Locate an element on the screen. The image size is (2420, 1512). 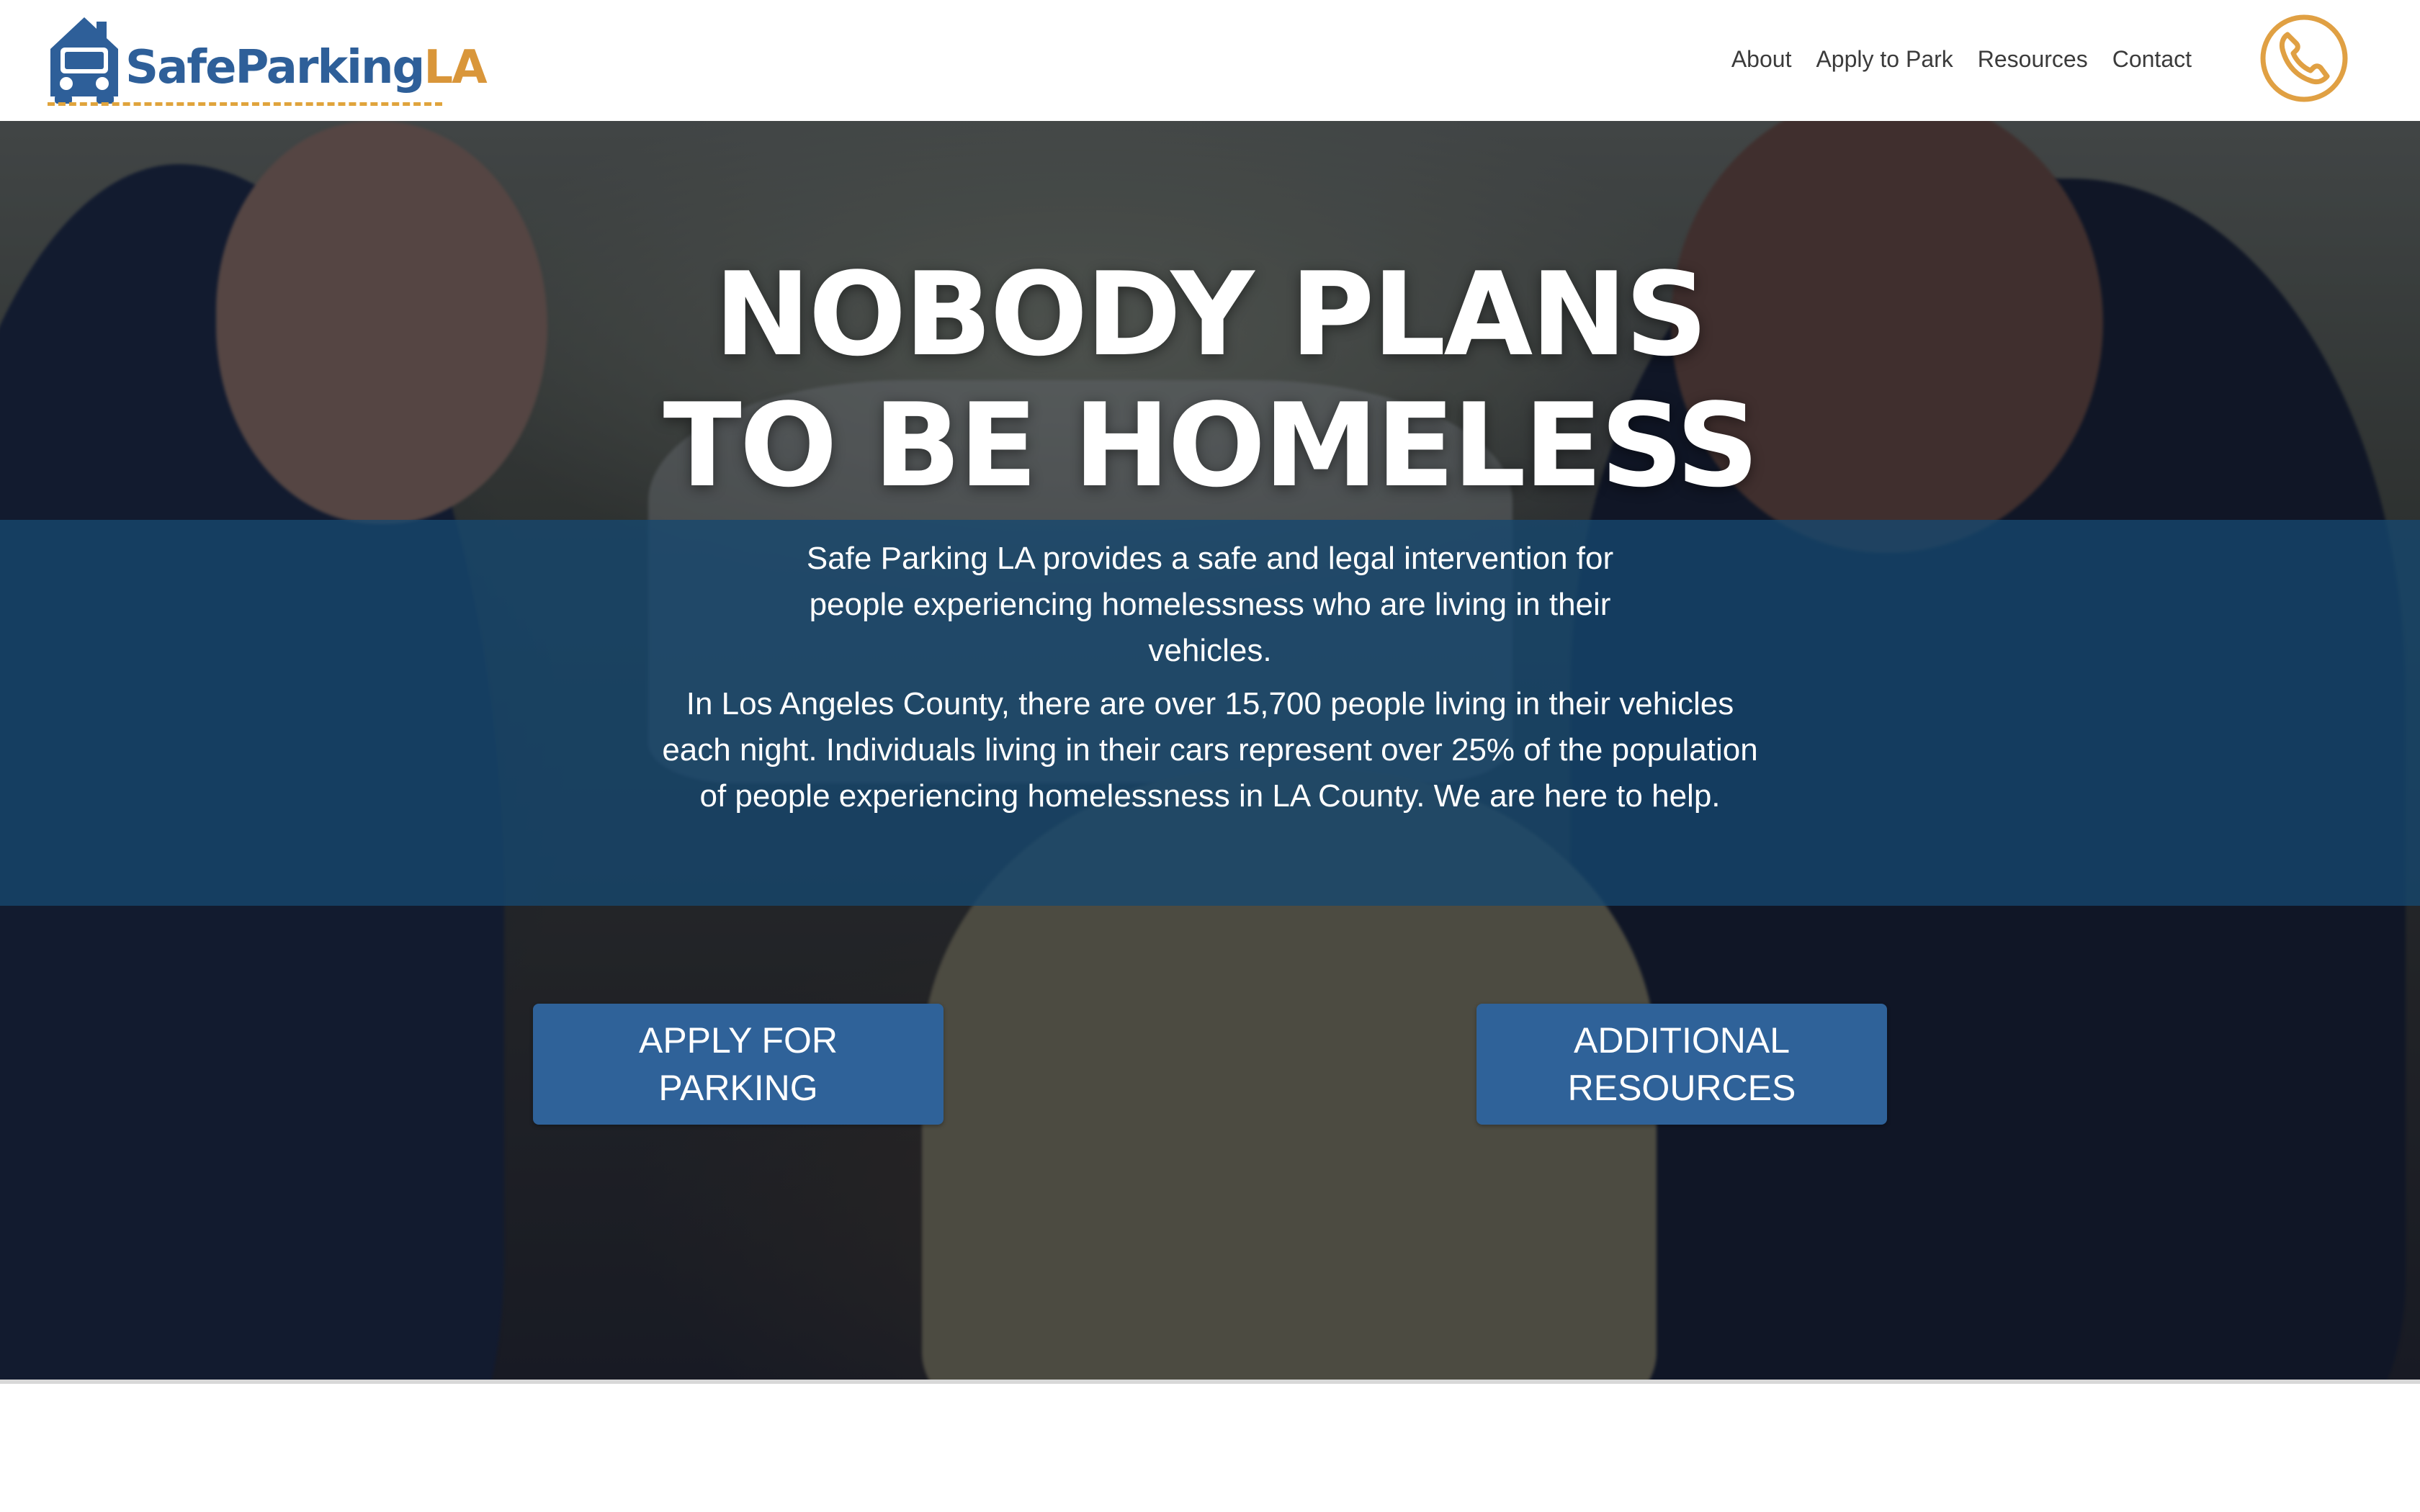
nav-apply-to-park: Apply to Park is located at coordinates (1884, 59).